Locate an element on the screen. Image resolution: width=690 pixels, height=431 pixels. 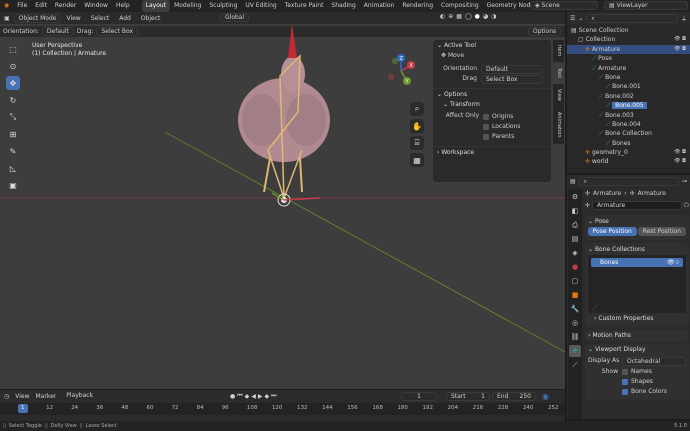
timeline-menu-marker: Marker is located at coordinates (46, 396).